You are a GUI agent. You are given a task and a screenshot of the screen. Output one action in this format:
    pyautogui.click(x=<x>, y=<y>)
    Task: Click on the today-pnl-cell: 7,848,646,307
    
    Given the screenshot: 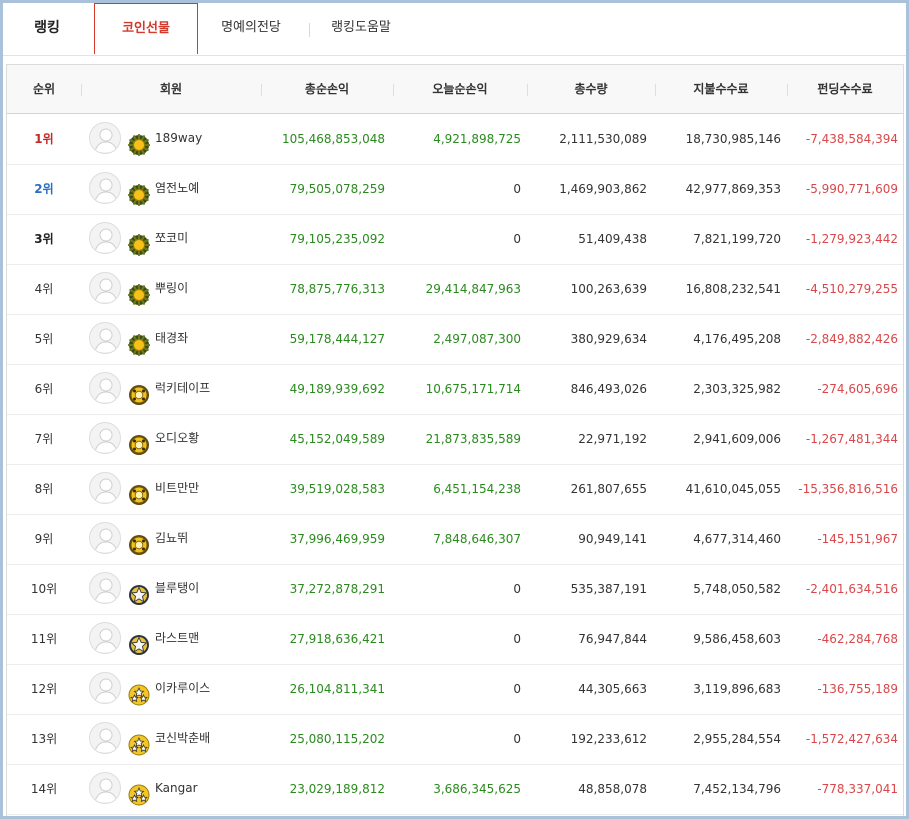 What is the action you would take?
    pyautogui.click(x=477, y=539)
    